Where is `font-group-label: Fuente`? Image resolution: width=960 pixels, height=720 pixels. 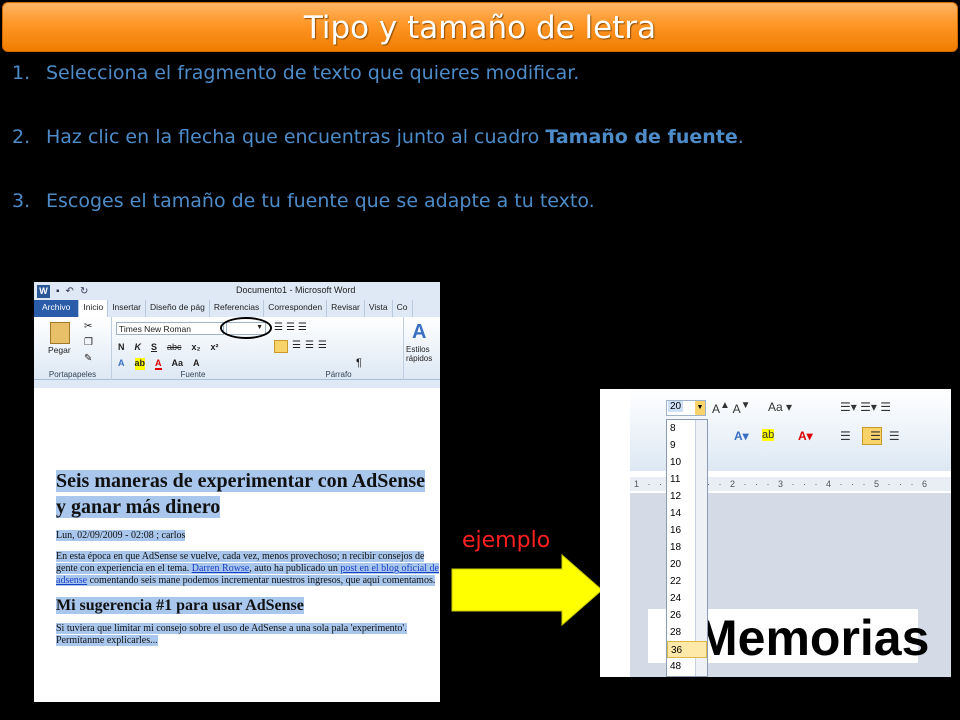
font-group-label: Fuente is located at coordinates (193, 374).